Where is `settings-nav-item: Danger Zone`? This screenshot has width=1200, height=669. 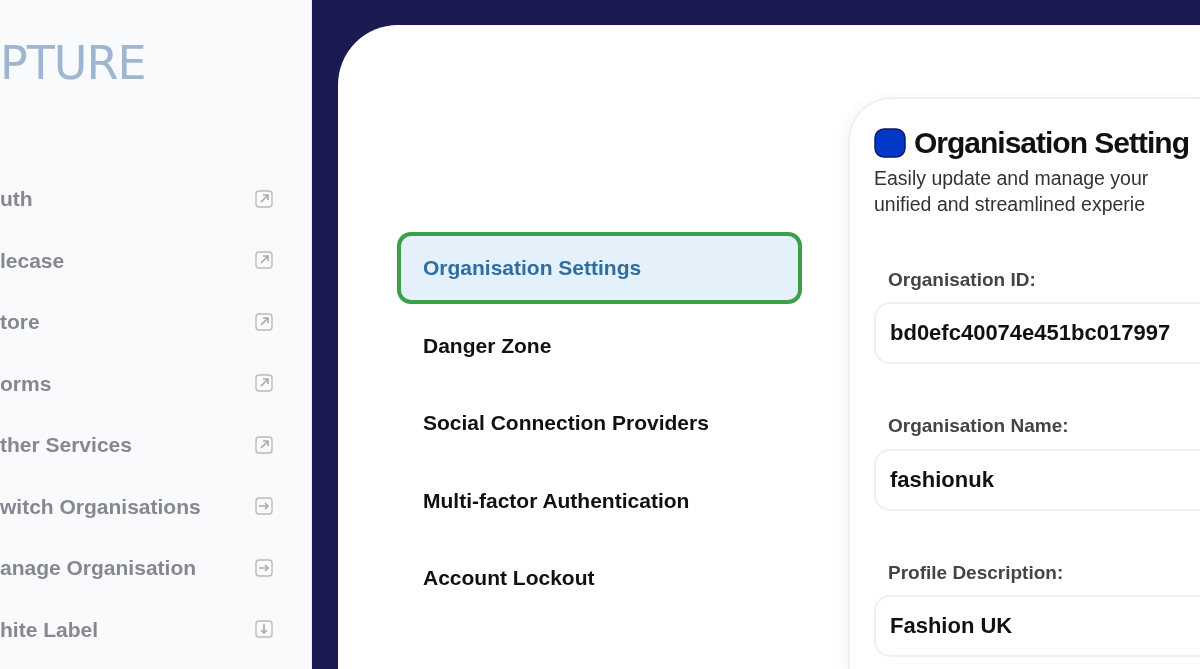 settings-nav-item: Danger Zone is located at coordinates (599, 345).